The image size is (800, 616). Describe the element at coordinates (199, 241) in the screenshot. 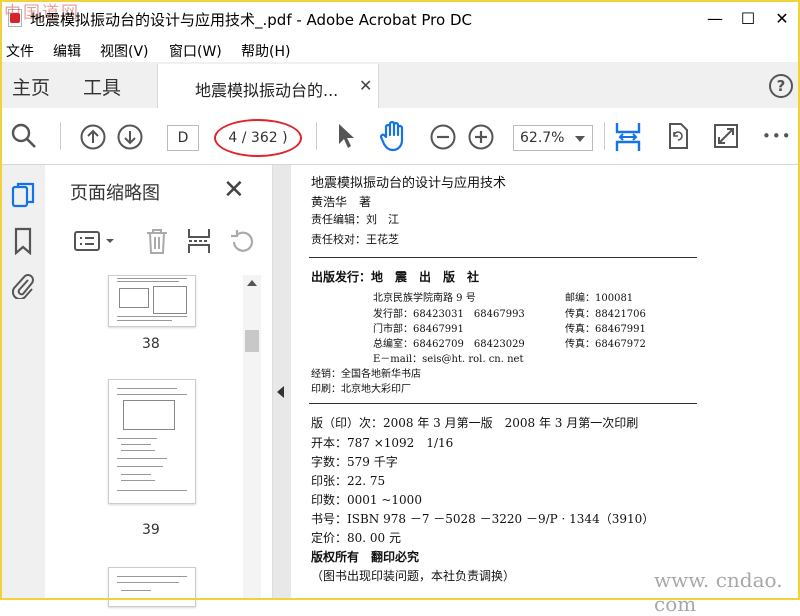

I see `insert-page-icon` at that location.